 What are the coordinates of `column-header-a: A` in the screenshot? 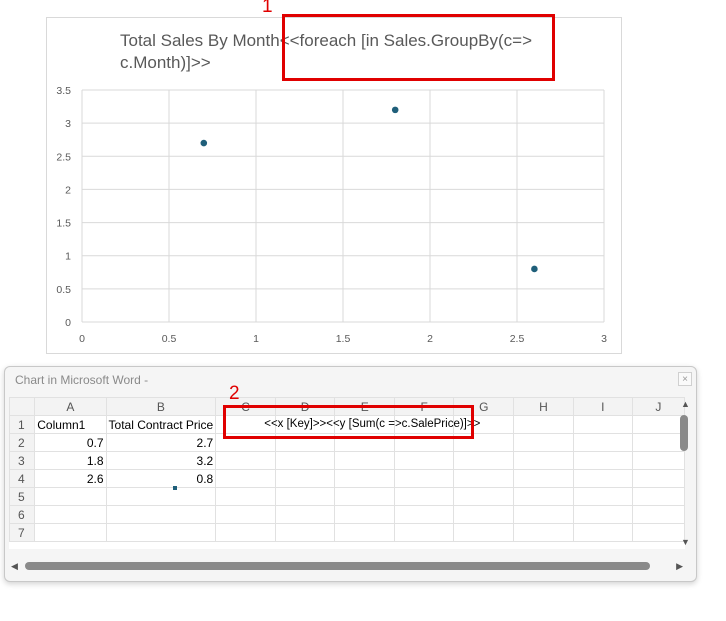 It's located at (70, 406).